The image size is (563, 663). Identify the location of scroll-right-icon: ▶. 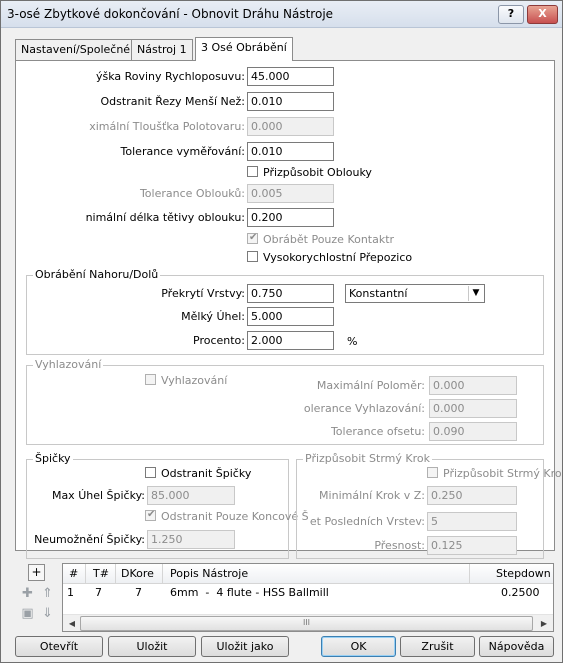
(544, 623).